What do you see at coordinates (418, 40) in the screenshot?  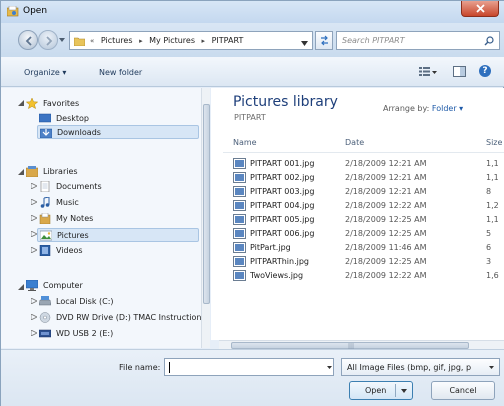 I see `search-input: Search PITPART` at bounding box center [418, 40].